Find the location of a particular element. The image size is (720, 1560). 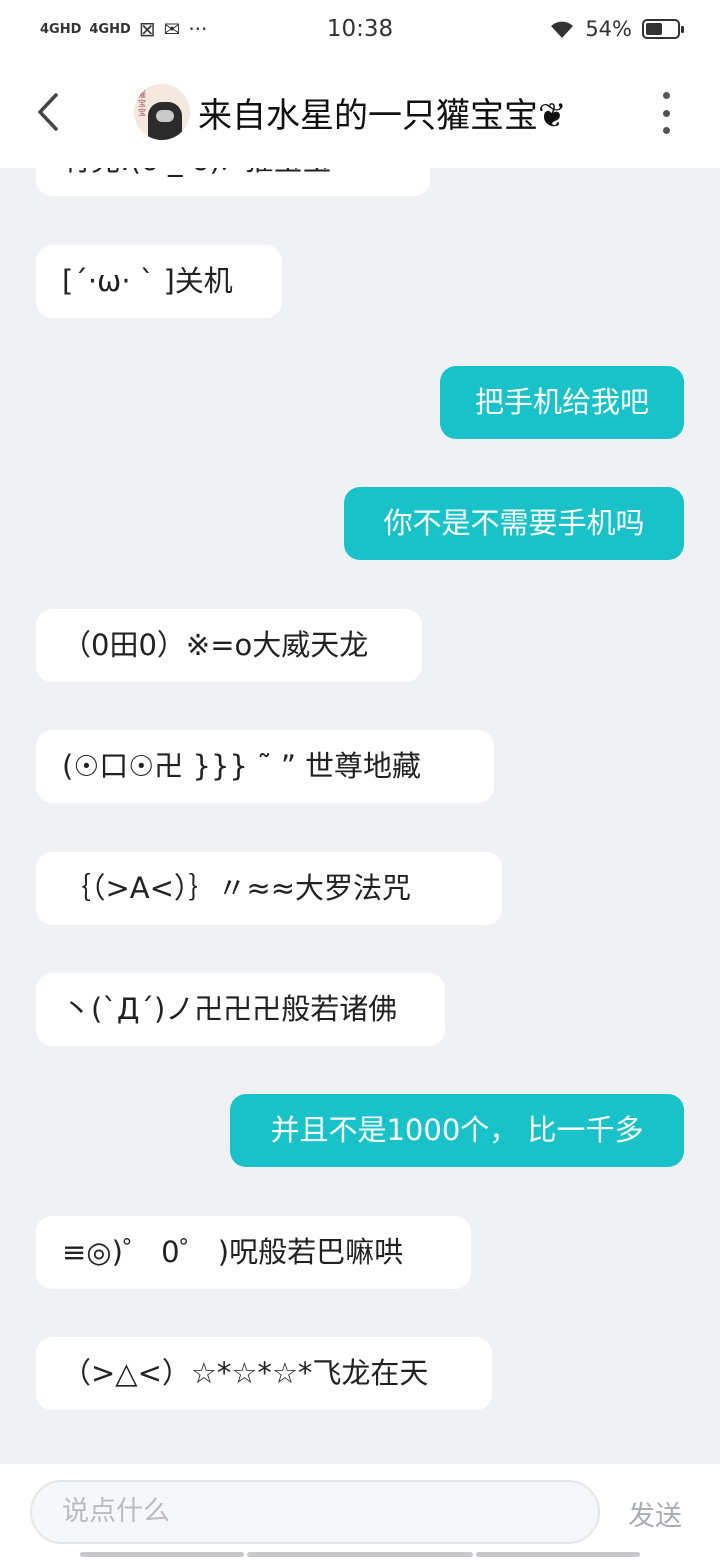

message-bubble-incoming: ≡◎)゜ 0゜ )呪般若巴嘛哄 is located at coordinates (253, 1252).